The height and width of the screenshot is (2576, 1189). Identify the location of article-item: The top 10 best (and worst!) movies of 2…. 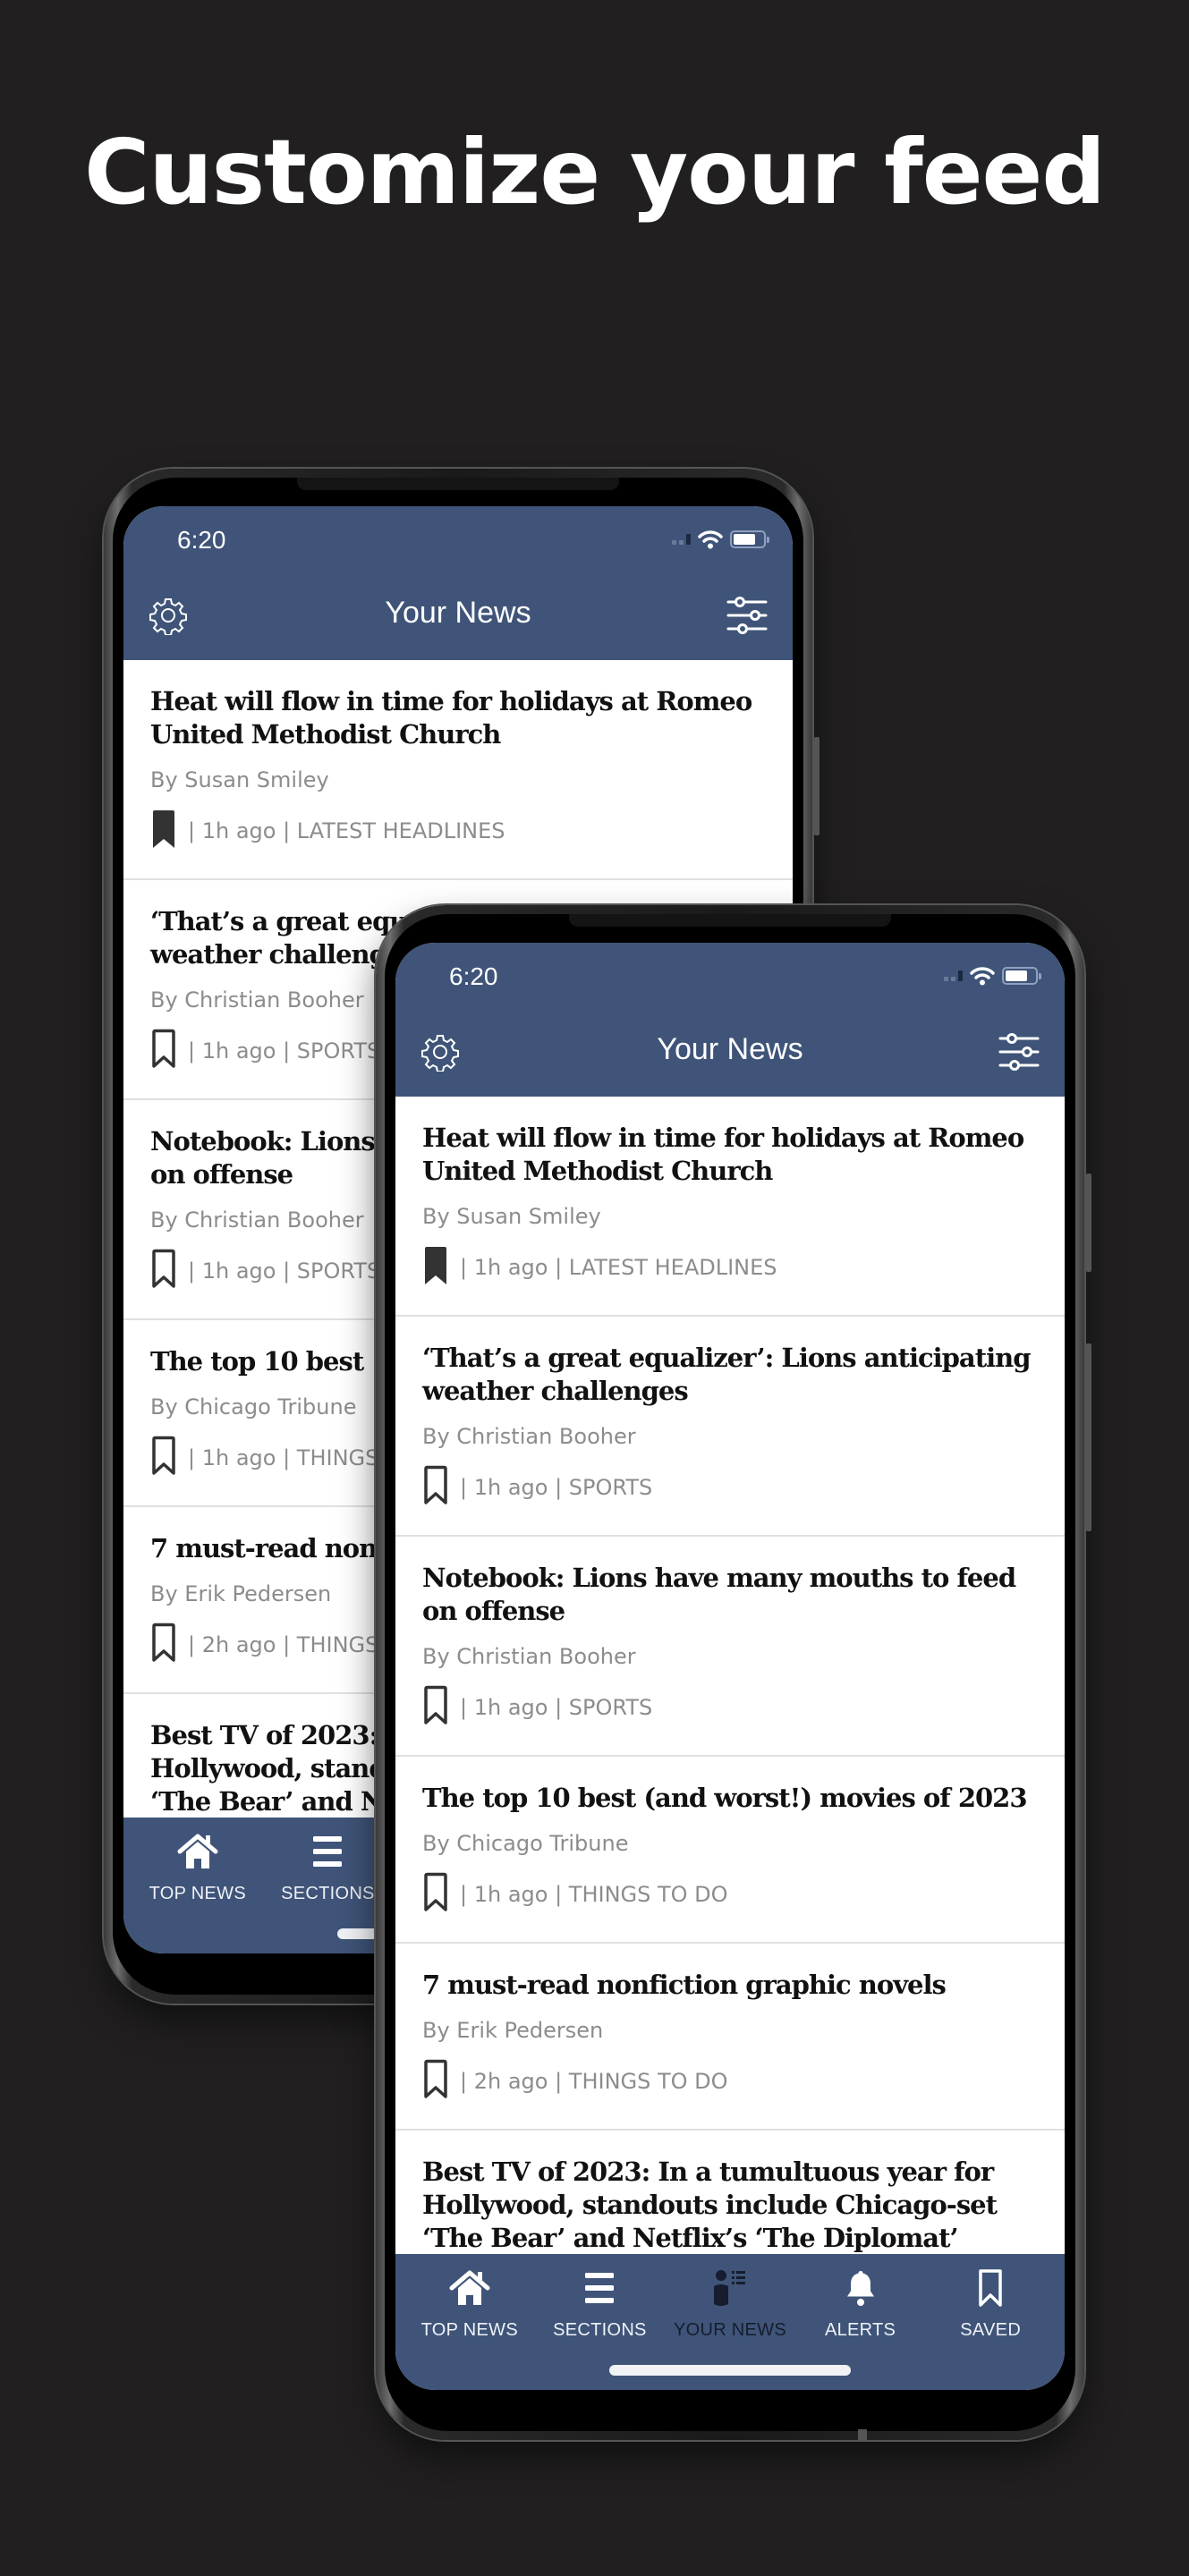
(730, 1850).